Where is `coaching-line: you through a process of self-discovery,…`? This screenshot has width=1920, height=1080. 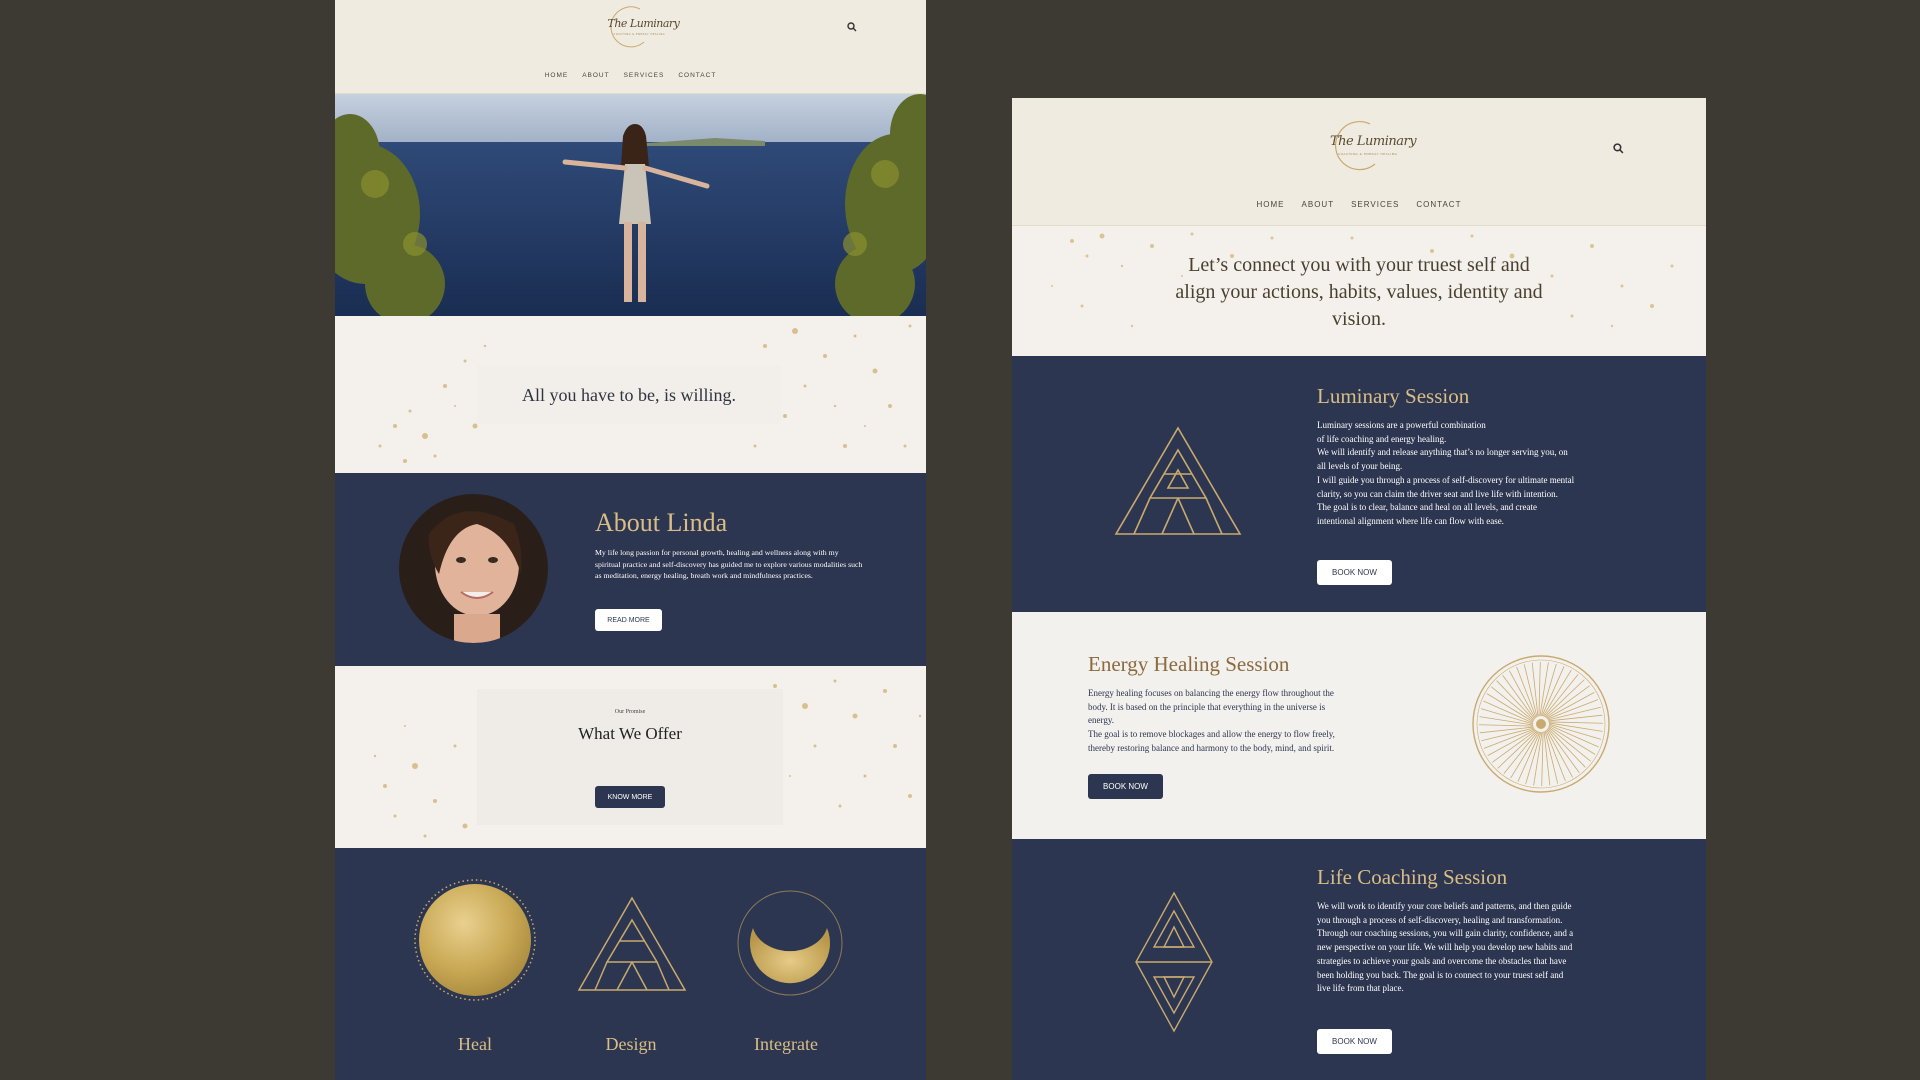 coaching-line: you through a process of self-discovery,… is located at coordinates (1440, 919).